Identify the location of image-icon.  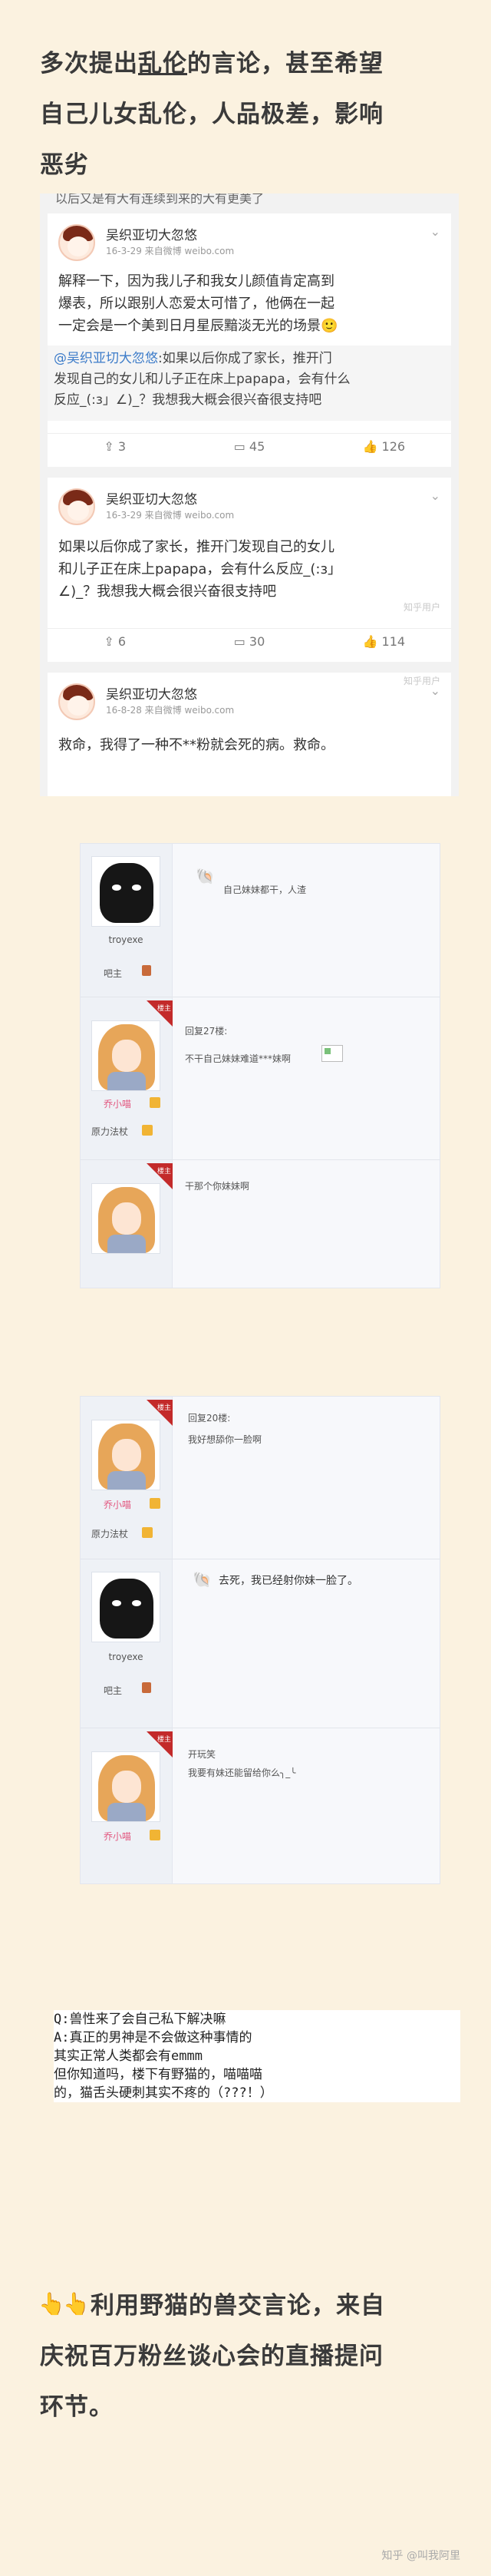
(332, 1053).